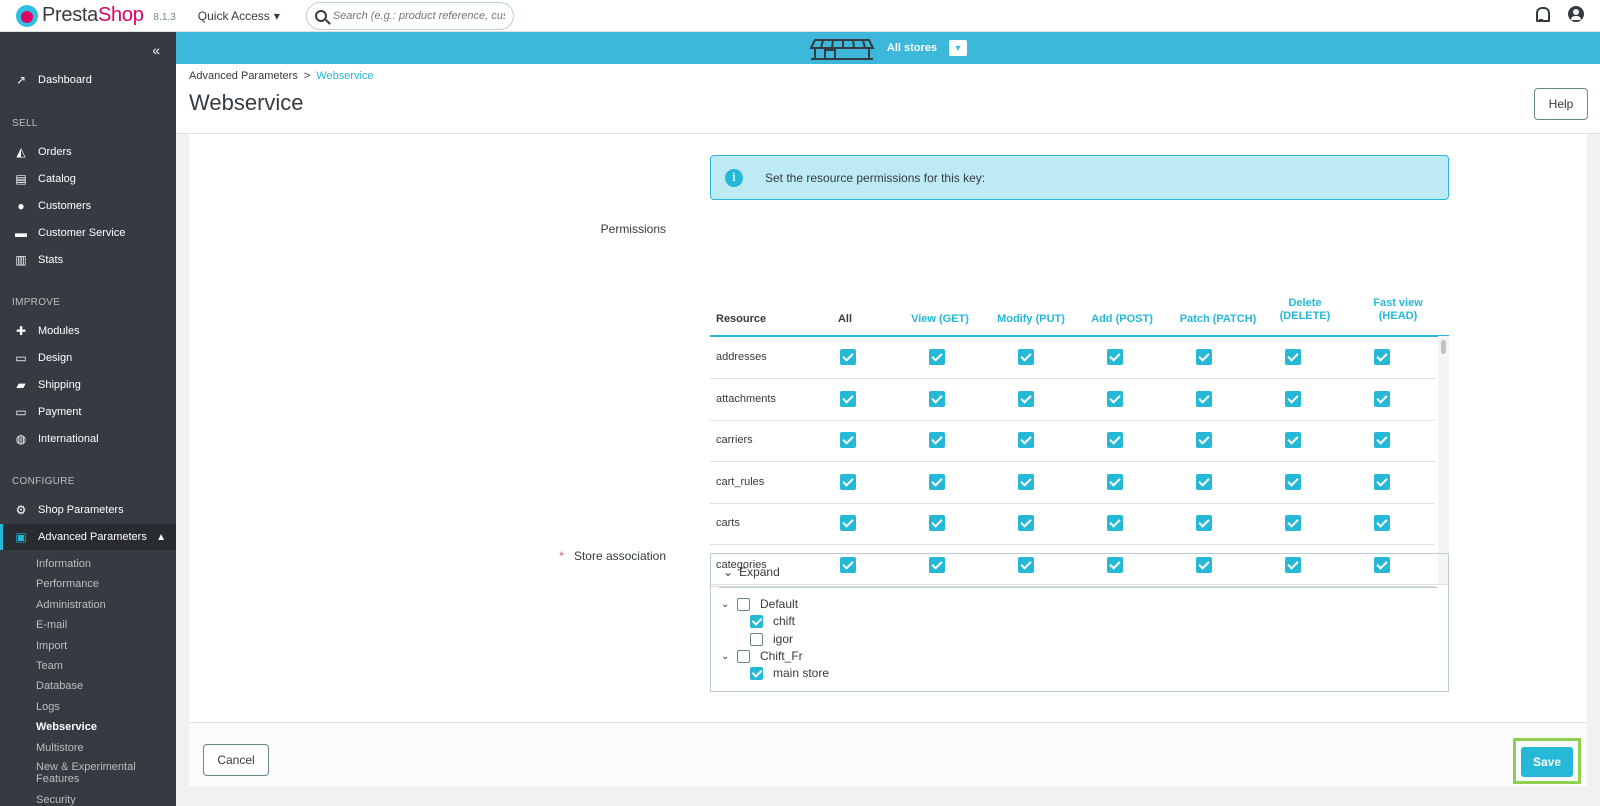  Describe the element at coordinates (91, 686) in the screenshot. I see `sub-item-database: Database` at that location.